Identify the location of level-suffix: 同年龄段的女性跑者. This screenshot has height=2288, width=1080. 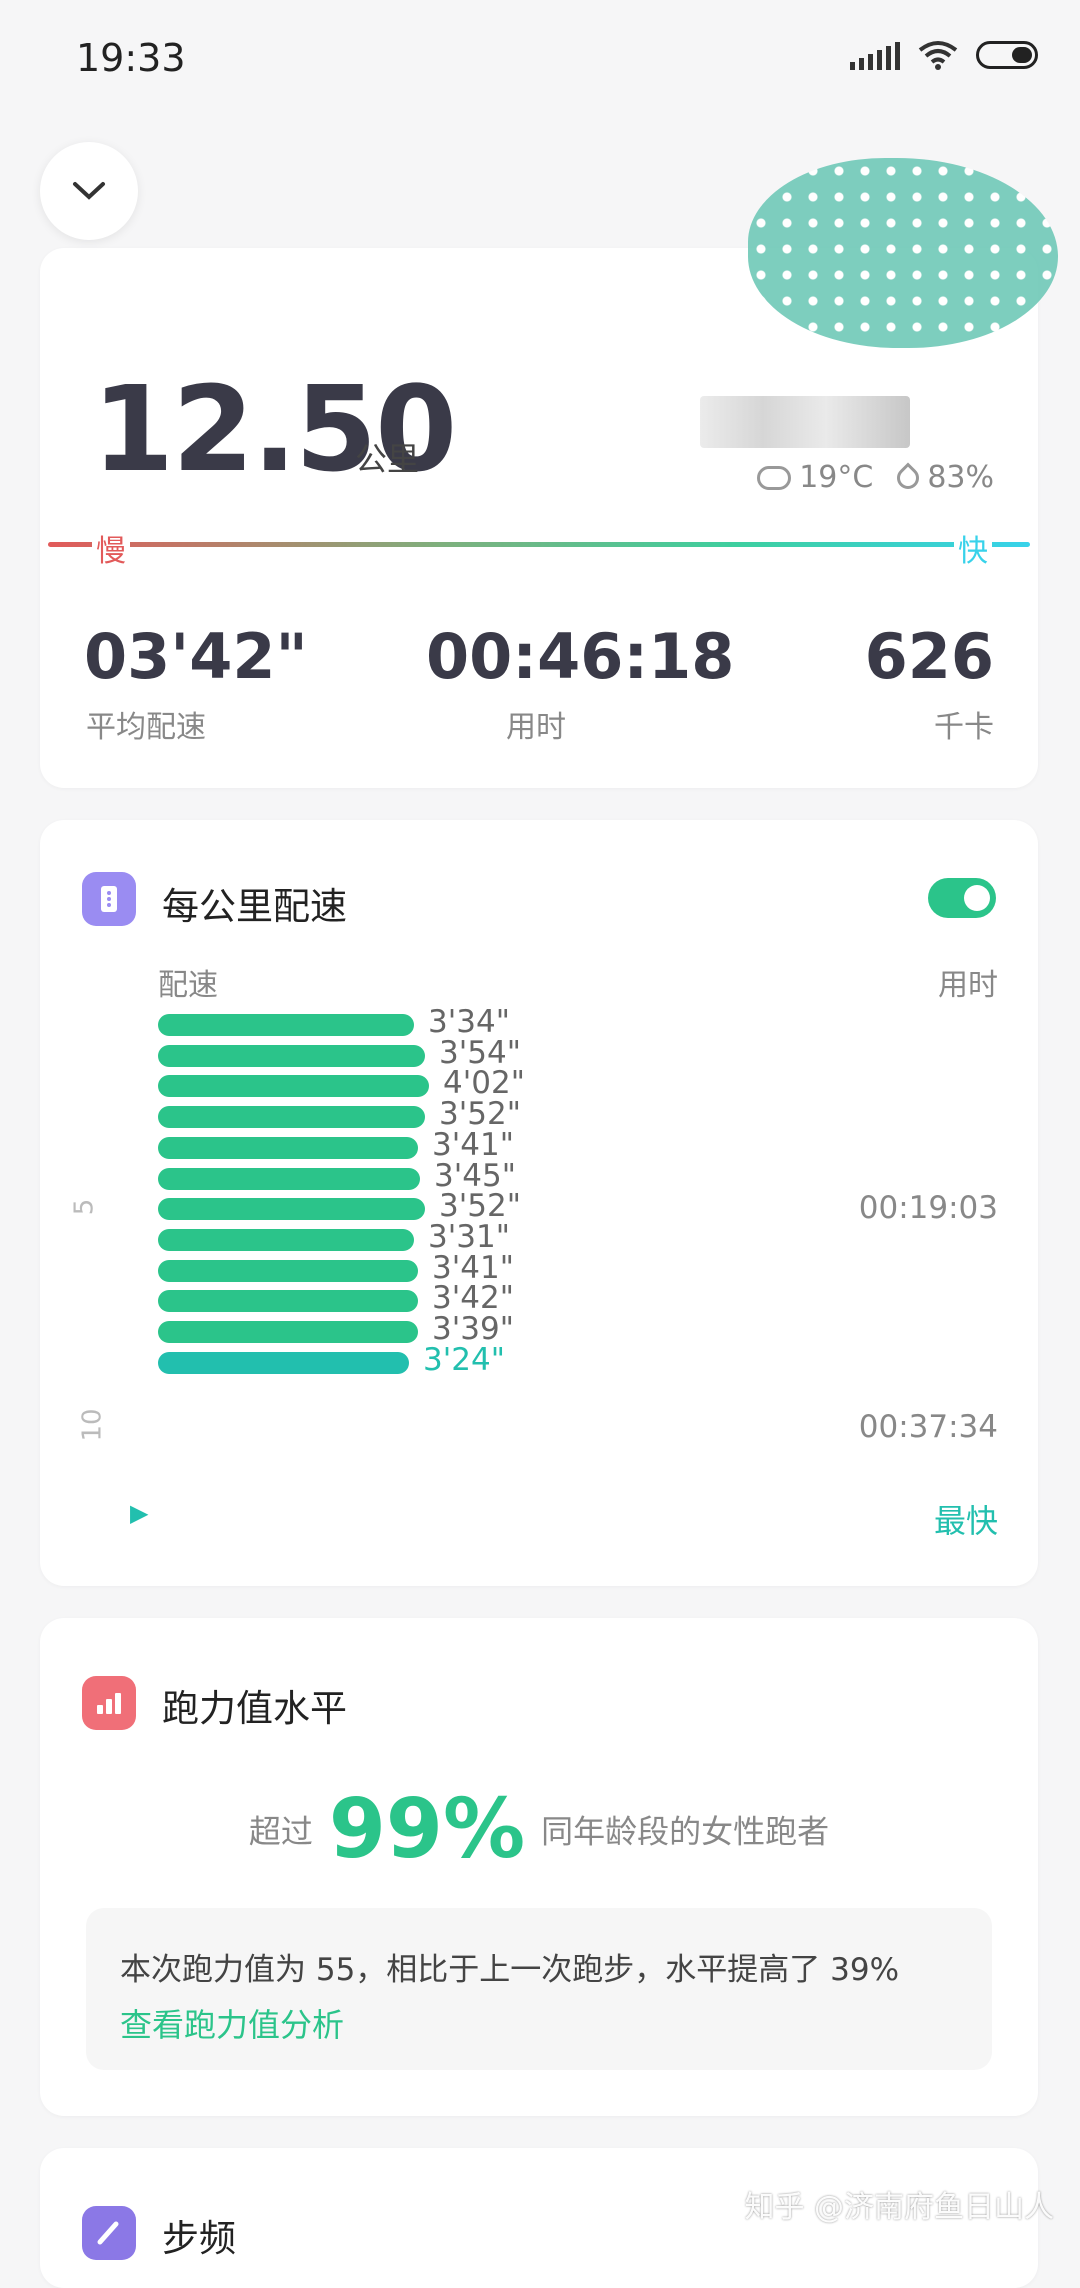
(685, 1831).